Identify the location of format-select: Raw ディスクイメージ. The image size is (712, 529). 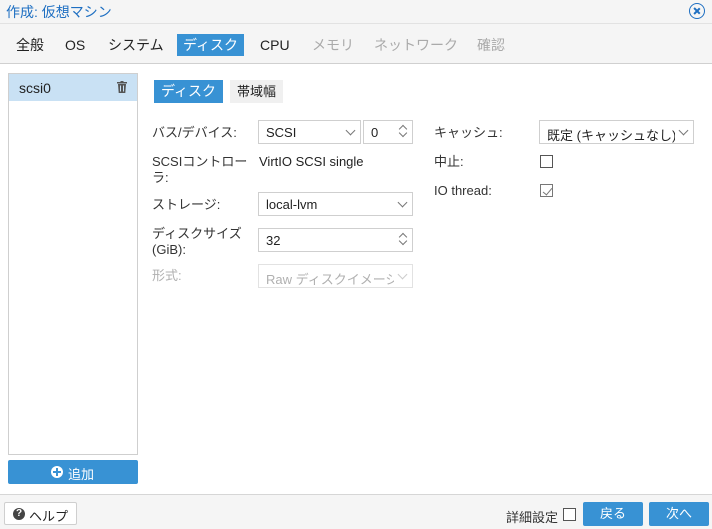
(335, 276).